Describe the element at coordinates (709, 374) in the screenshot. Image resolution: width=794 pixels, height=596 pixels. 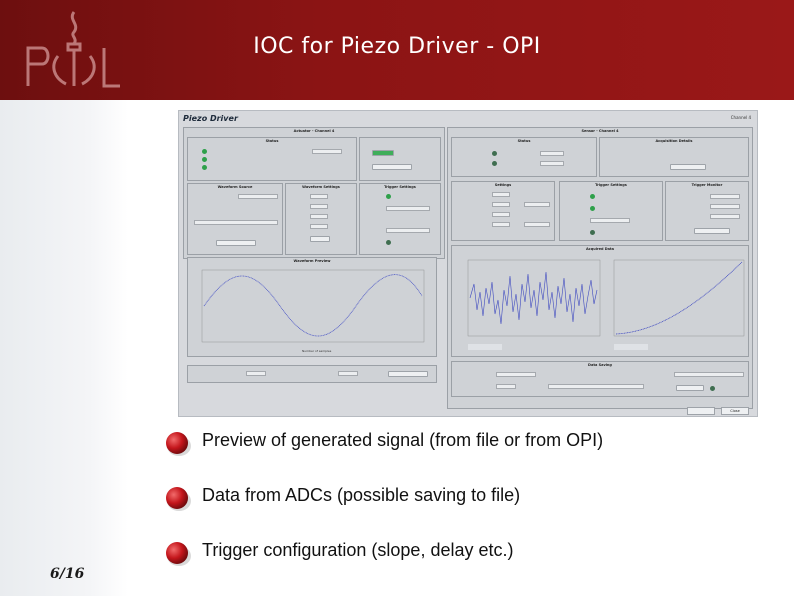
I see `save-path-field` at that location.